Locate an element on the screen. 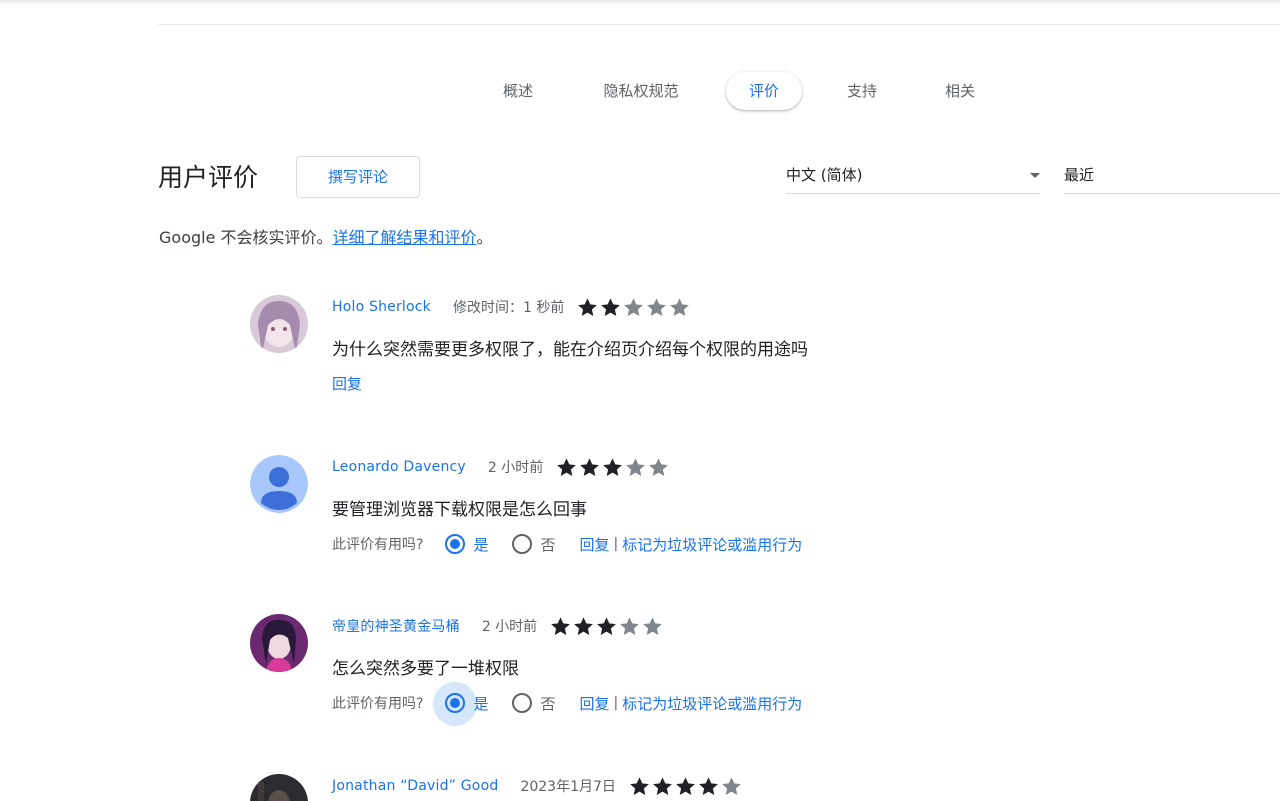  tab-related: 相关 is located at coordinates (960, 91).